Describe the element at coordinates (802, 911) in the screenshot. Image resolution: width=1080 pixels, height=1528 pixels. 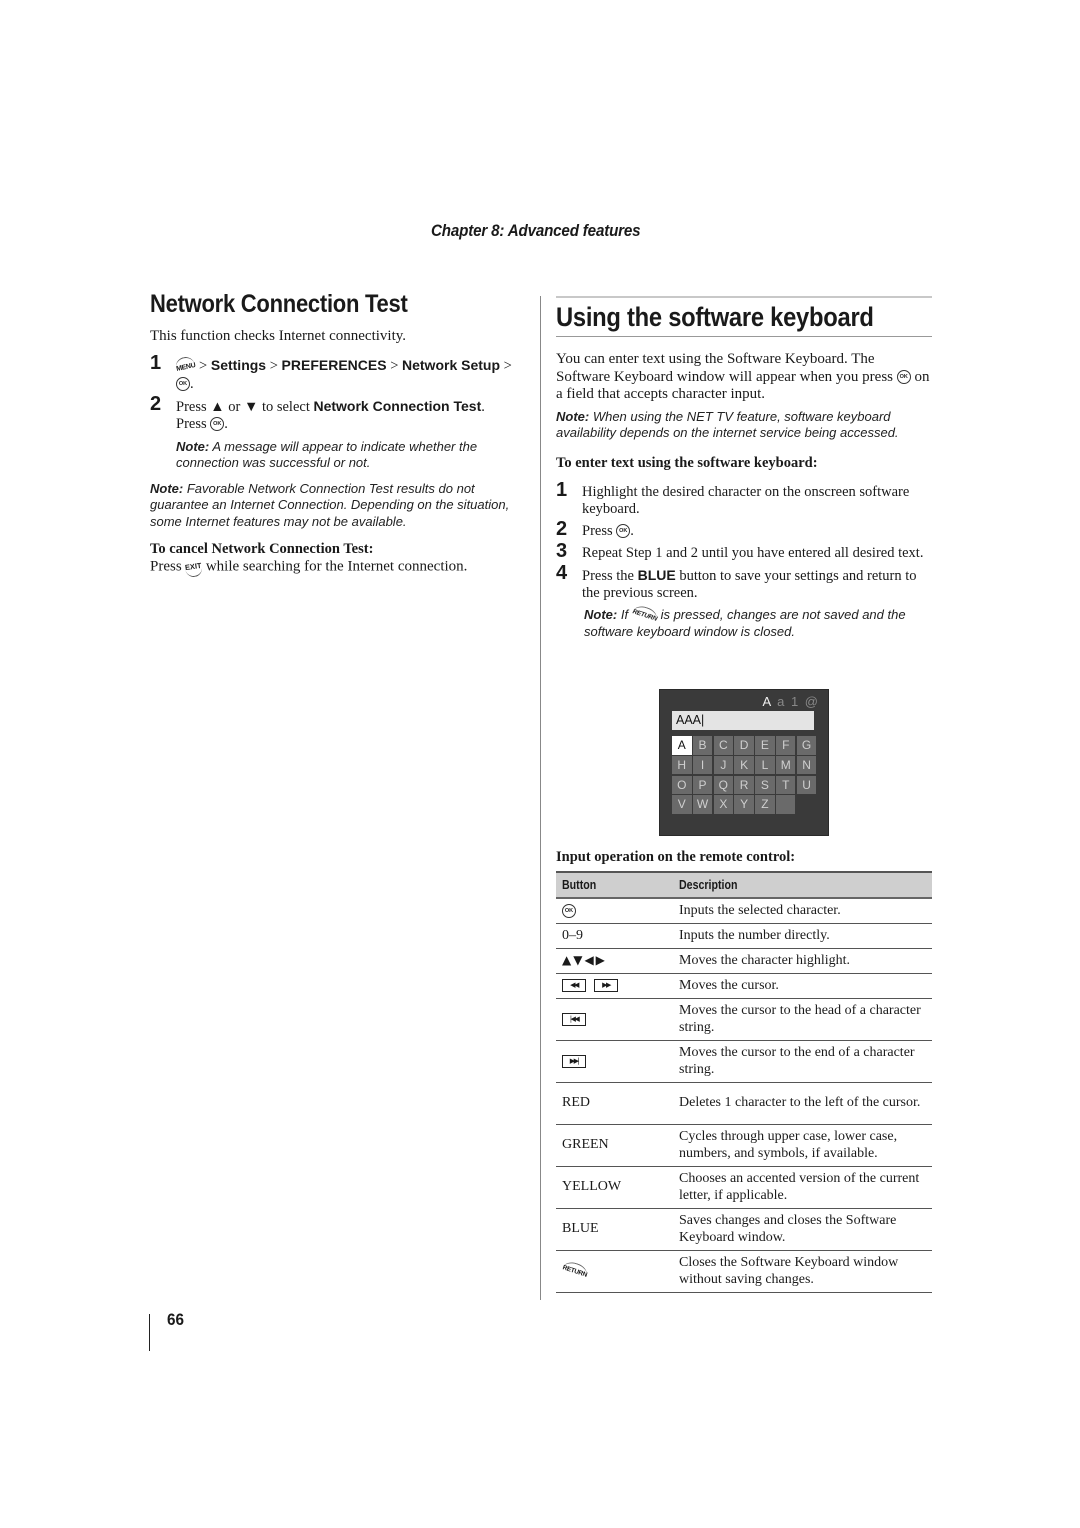
I see `description-cell: Inputs the selected character.` at that location.